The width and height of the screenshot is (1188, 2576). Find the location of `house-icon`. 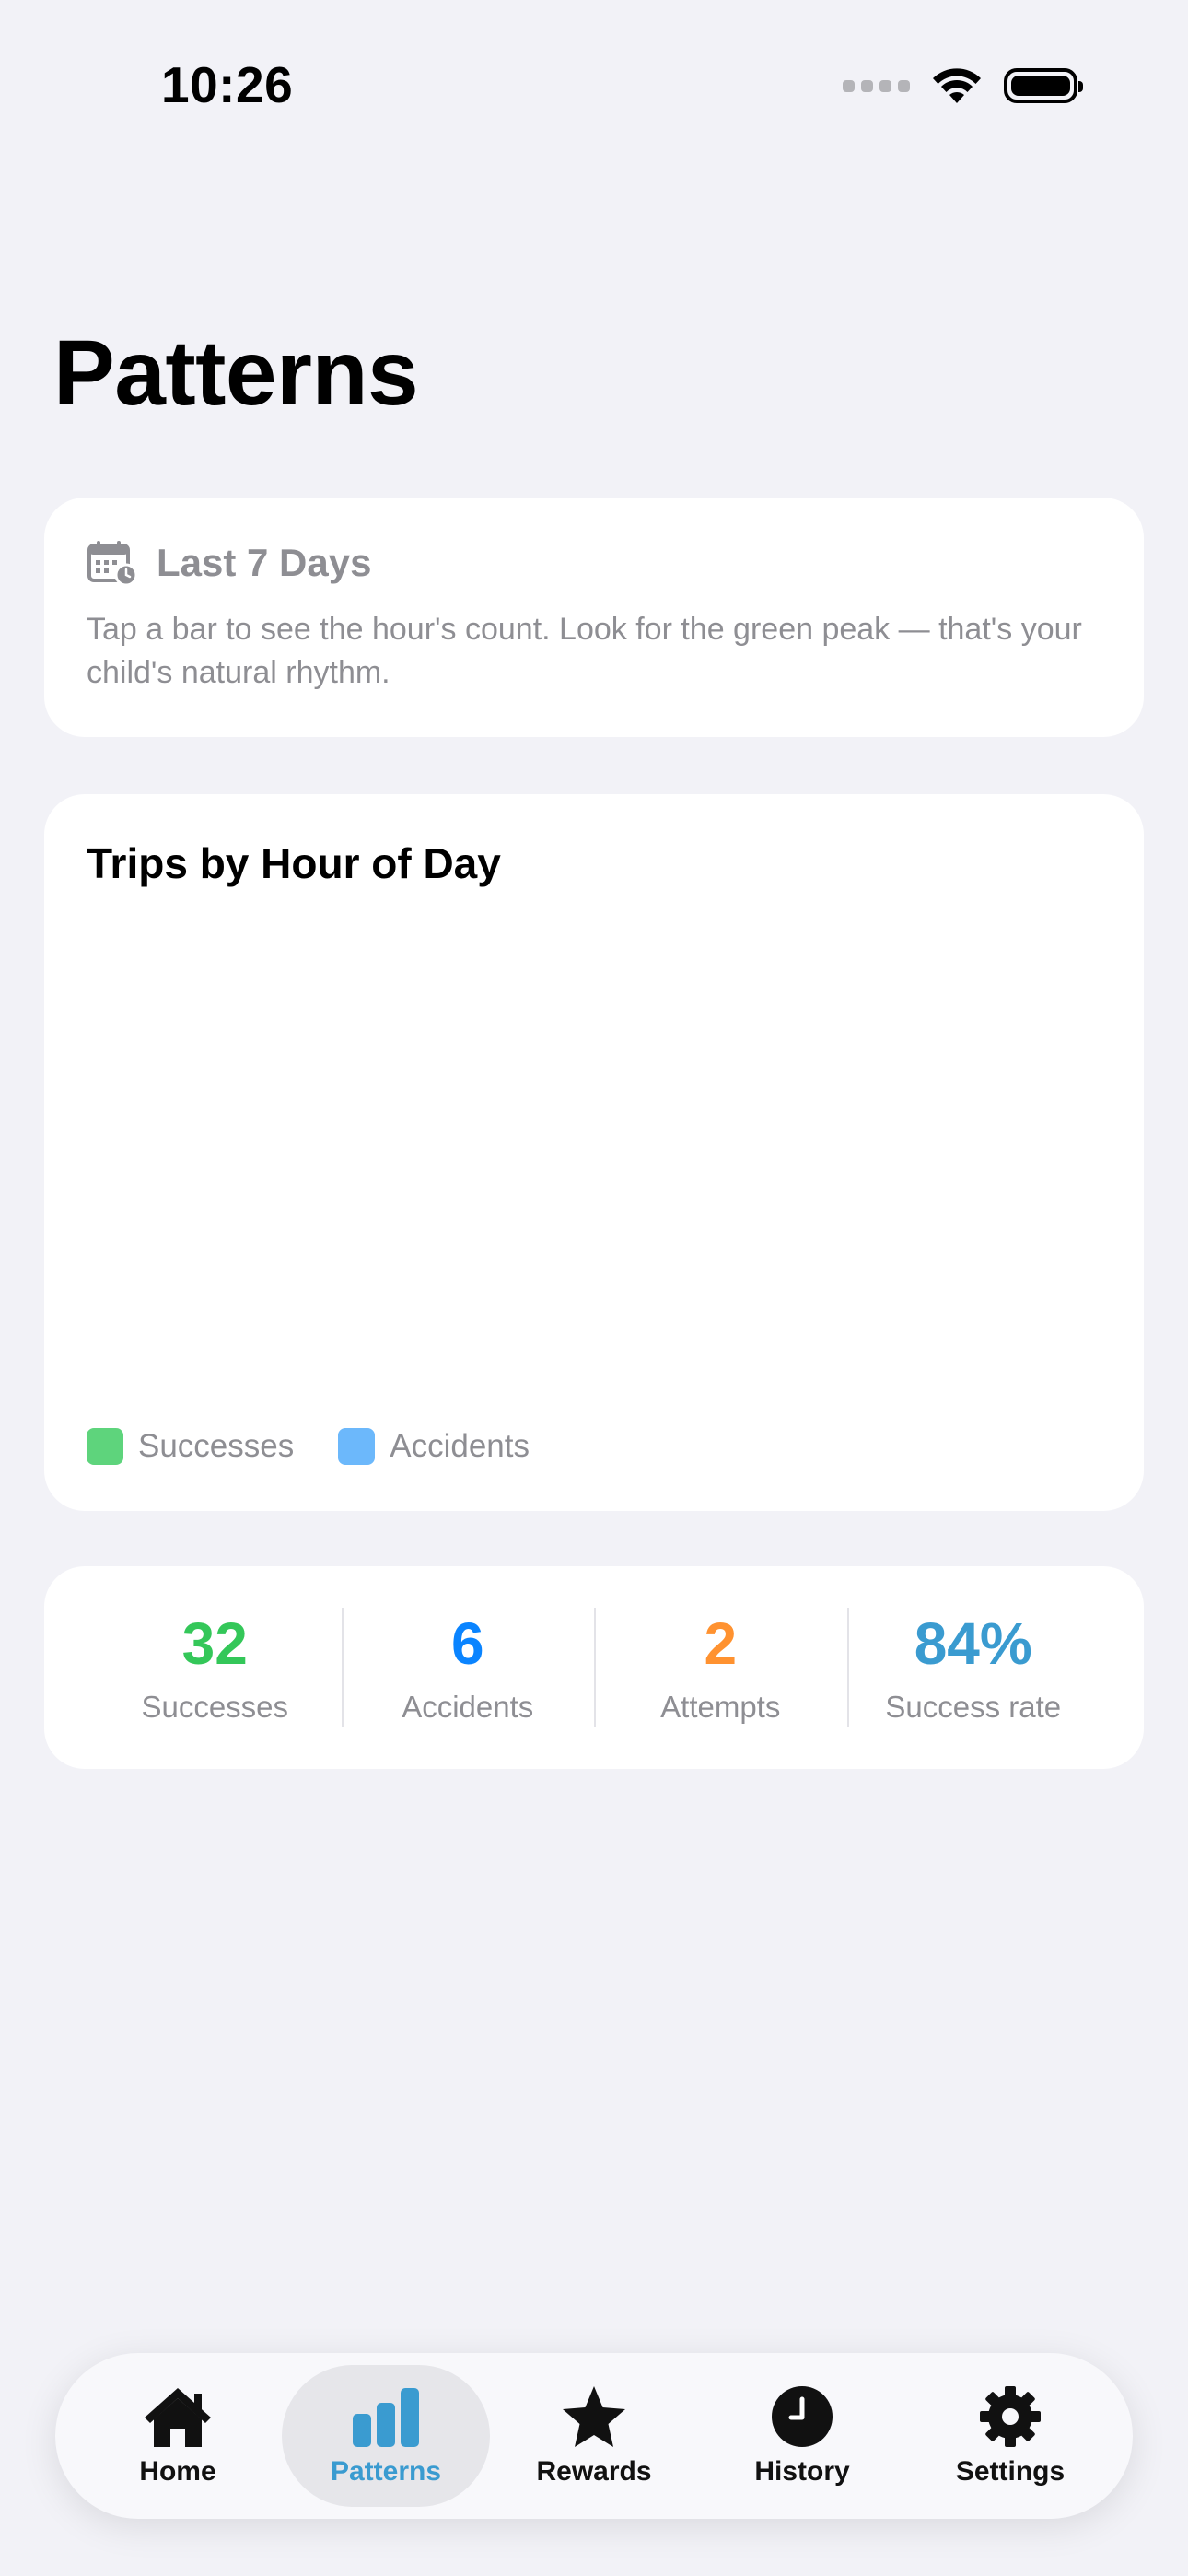

house-icon is located at coordinates (178, 2417).